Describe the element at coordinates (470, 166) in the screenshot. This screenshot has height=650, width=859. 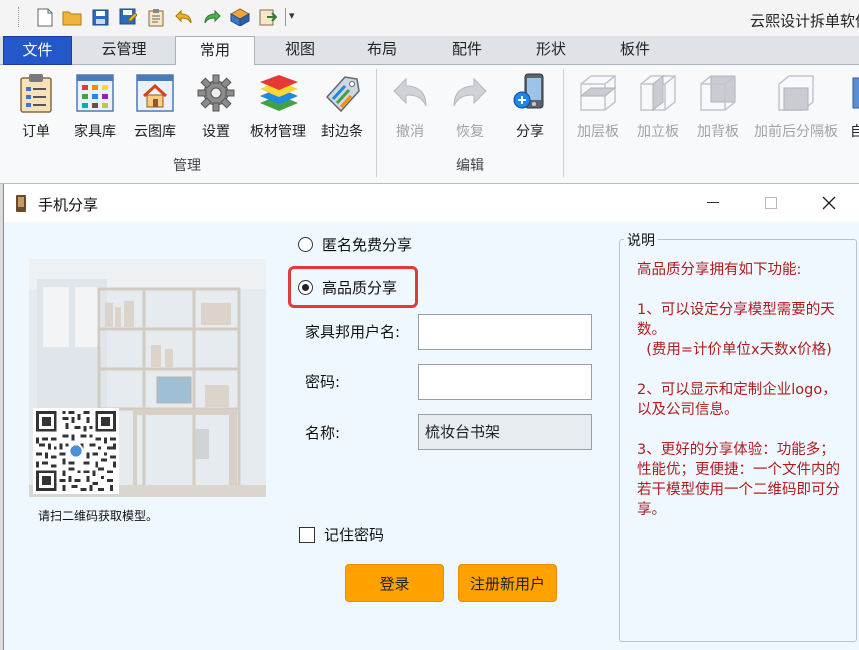
I see `group-edit-label: 编辑` at that location.